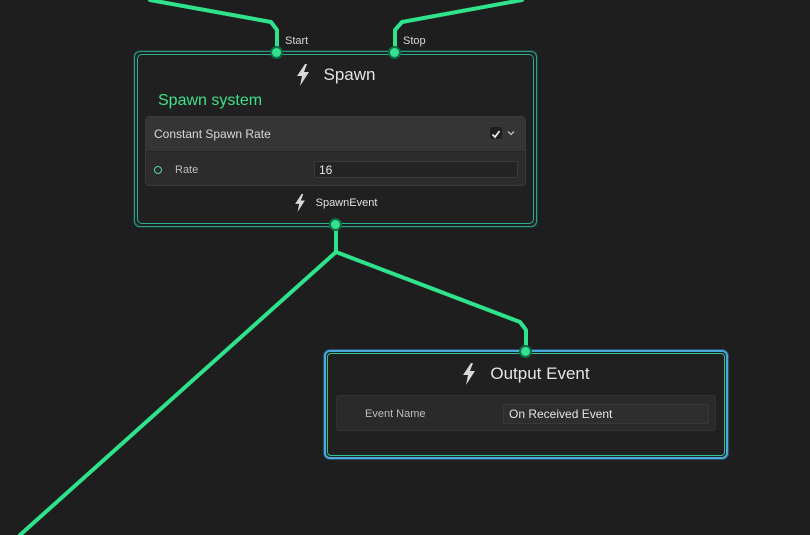 The width and height of the screenshot is (810, 535). What do you see at coordinates (511, 133) in the screenshot?
I see `chevron-down-icon` at bounding box center [511, 133].